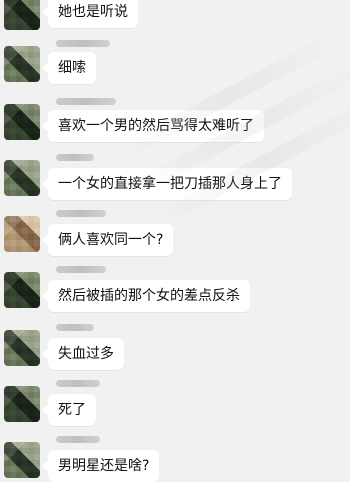 The width and height of the screenshot is (350, 482). I want to click on message-text-8: 男明星还是啥?, so click(104, 466).